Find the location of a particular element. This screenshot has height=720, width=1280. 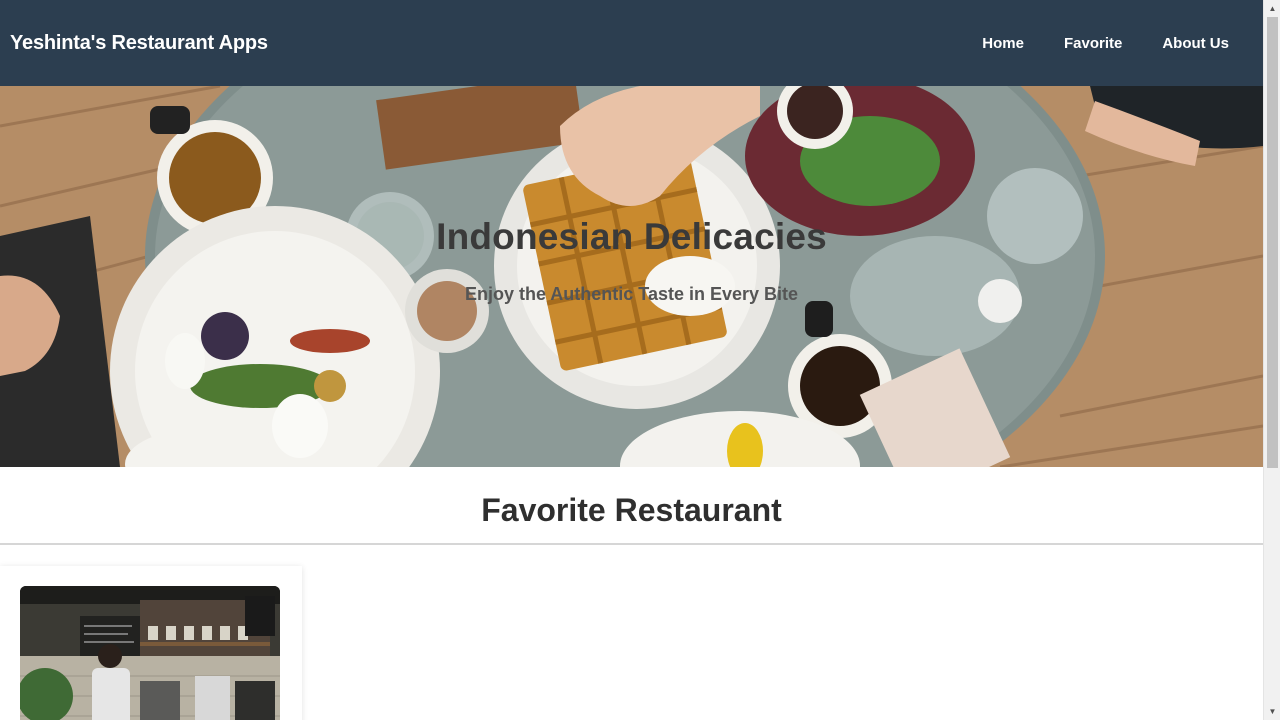

scroll-down-arrow-icon: ▼ is located at coordinates (1272, 711).